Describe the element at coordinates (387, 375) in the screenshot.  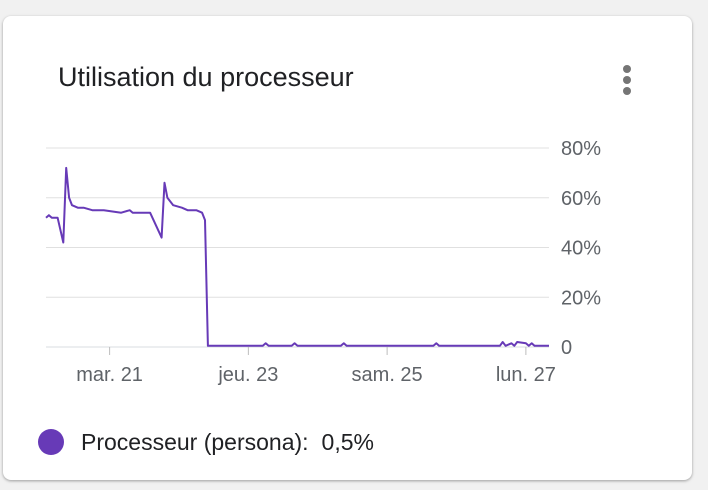
I see `x-tick-label: sam. 25` at that location.